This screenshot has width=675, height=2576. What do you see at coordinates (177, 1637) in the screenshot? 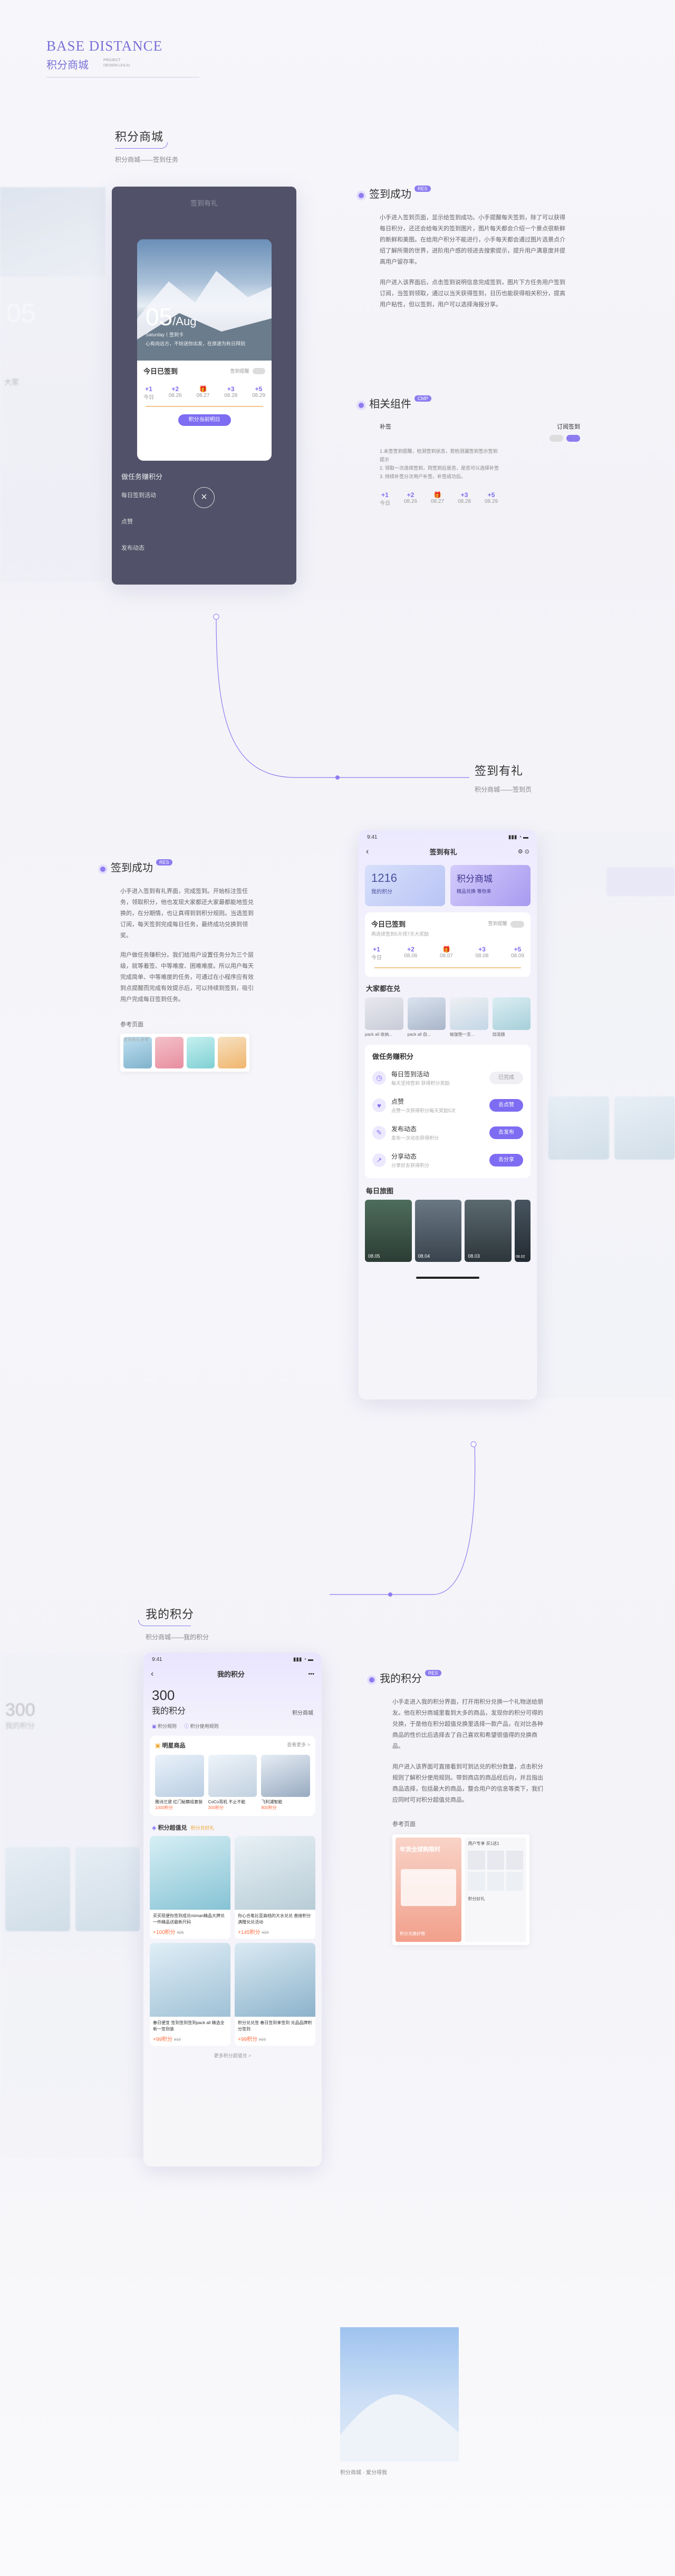
I see `s6-subtitle: 积分商城——我的积分` at bounding box center [177, 1637].